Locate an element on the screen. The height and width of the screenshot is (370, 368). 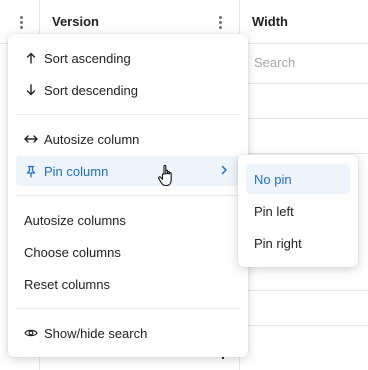
column-search-cell is located at coordinates (304, 63).